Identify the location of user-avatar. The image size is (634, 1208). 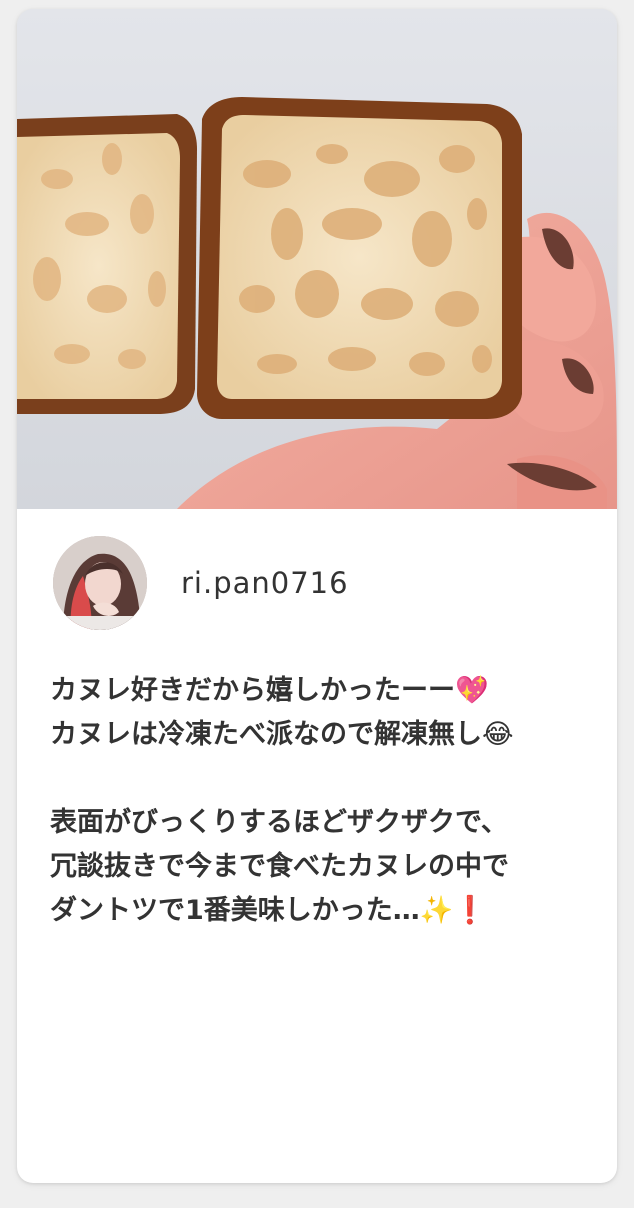
(100, 583).